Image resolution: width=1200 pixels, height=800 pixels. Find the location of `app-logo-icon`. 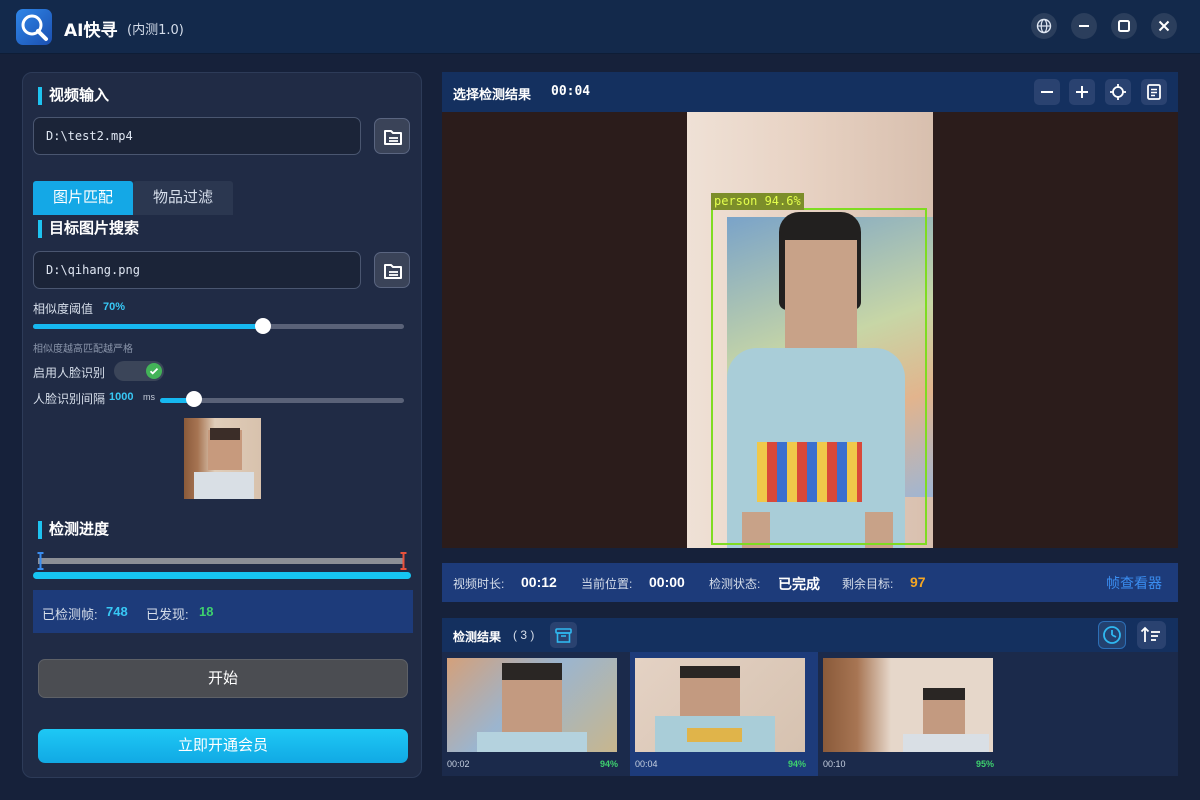

app-logo-icon is located at coordinates (34, 27).